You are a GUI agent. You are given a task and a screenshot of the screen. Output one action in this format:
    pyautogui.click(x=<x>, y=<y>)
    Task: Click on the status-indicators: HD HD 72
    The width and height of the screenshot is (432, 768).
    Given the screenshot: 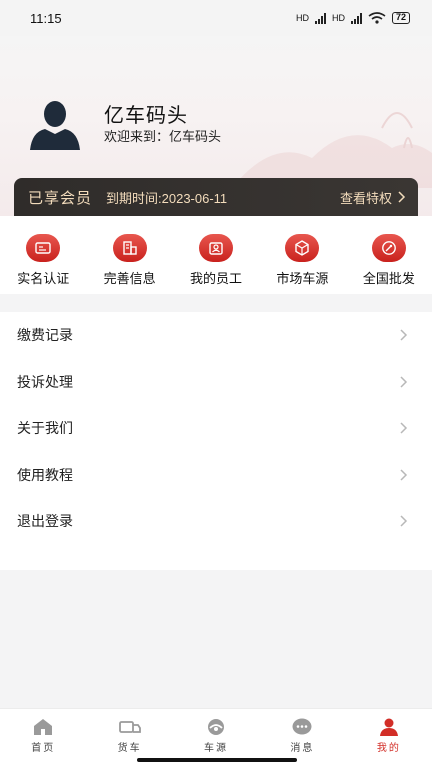 What is the action you would take?
    pyautogui.click(x=353, y=18)
    